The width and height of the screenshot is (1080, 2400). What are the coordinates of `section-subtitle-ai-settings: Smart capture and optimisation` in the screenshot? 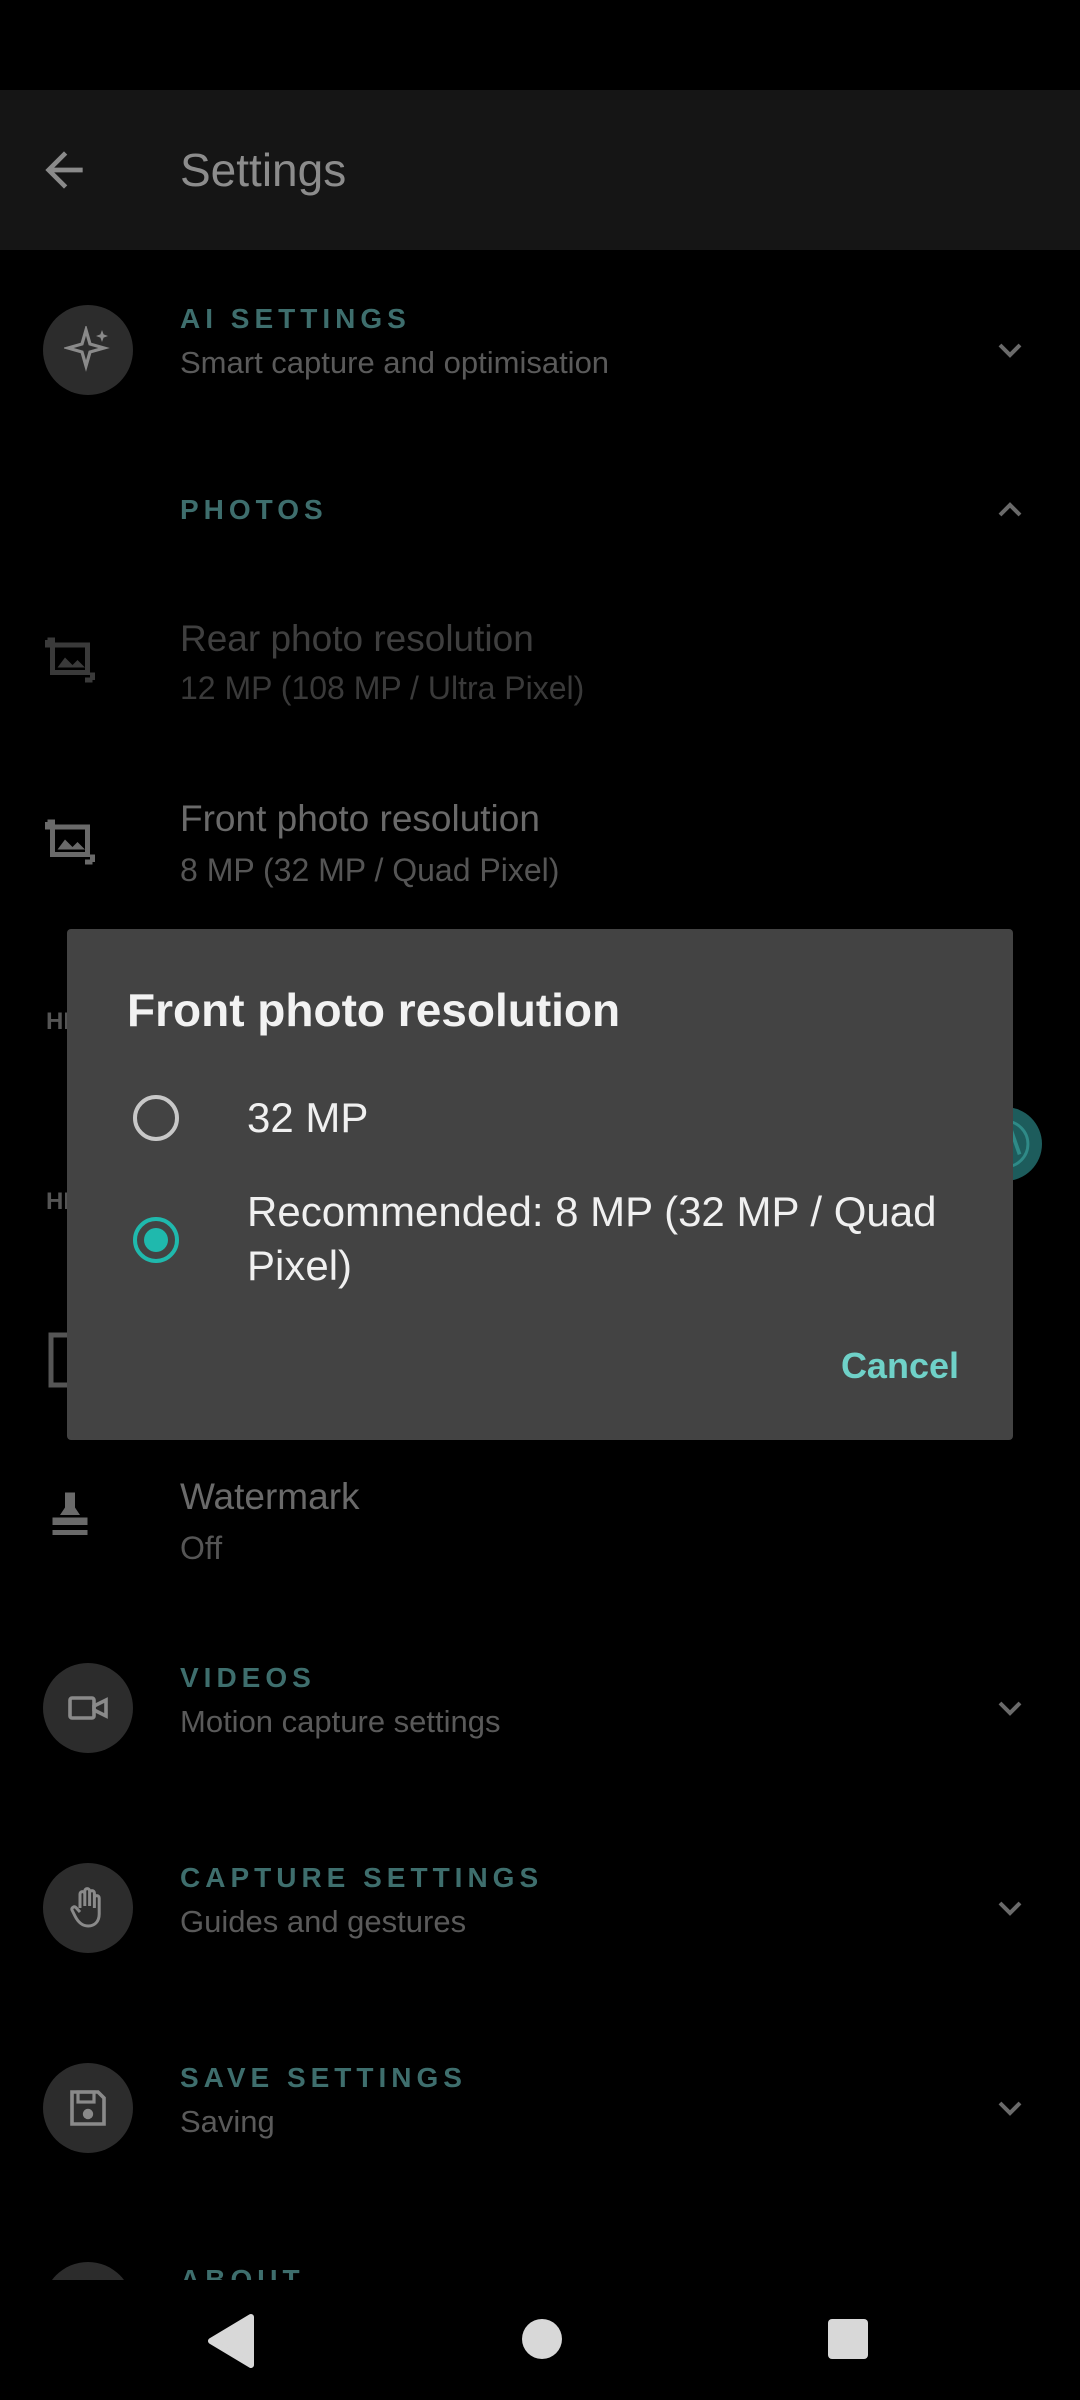 It's located at (395, 362).